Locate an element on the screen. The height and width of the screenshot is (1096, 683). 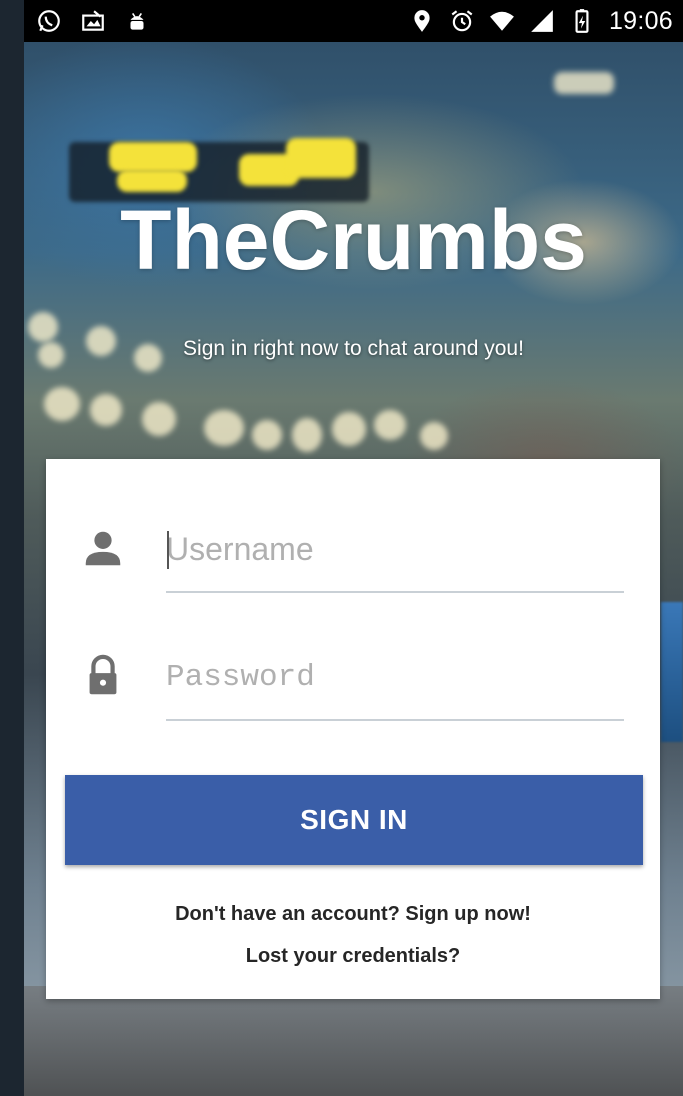
person-icon is located at coordinates (103, 548).